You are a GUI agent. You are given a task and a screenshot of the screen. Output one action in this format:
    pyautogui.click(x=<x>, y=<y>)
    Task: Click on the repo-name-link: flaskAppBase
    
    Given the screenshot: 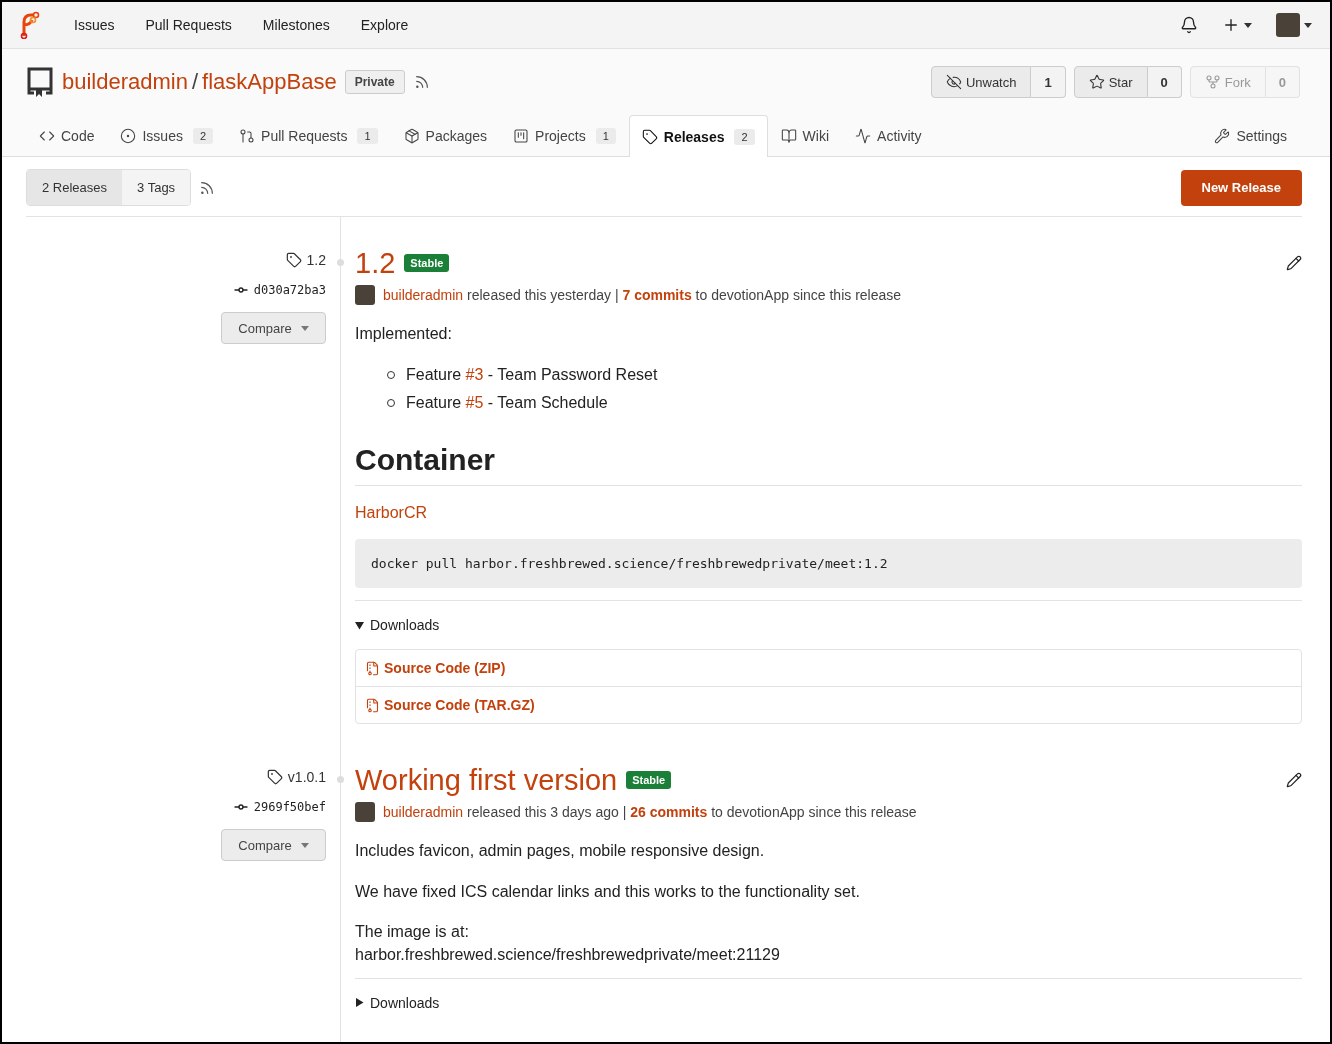 What is the action you would take?
    pyautogui.click(x=269, y=82)
    